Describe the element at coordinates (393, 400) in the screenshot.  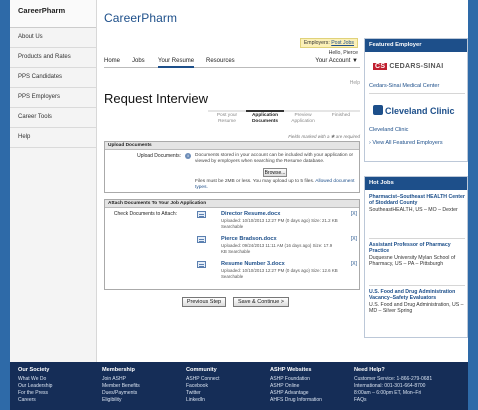
I see `footer-link: FAQs` at that location.